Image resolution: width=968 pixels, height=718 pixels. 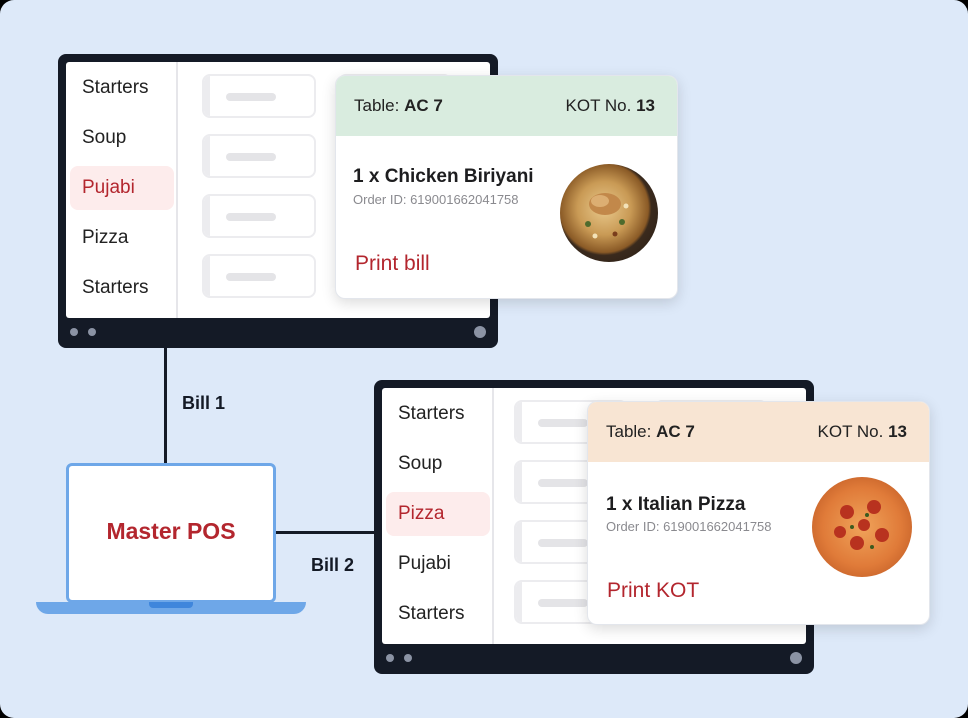 I want to click on bill-1-label: Bill 1, so click(x=204, y=403).